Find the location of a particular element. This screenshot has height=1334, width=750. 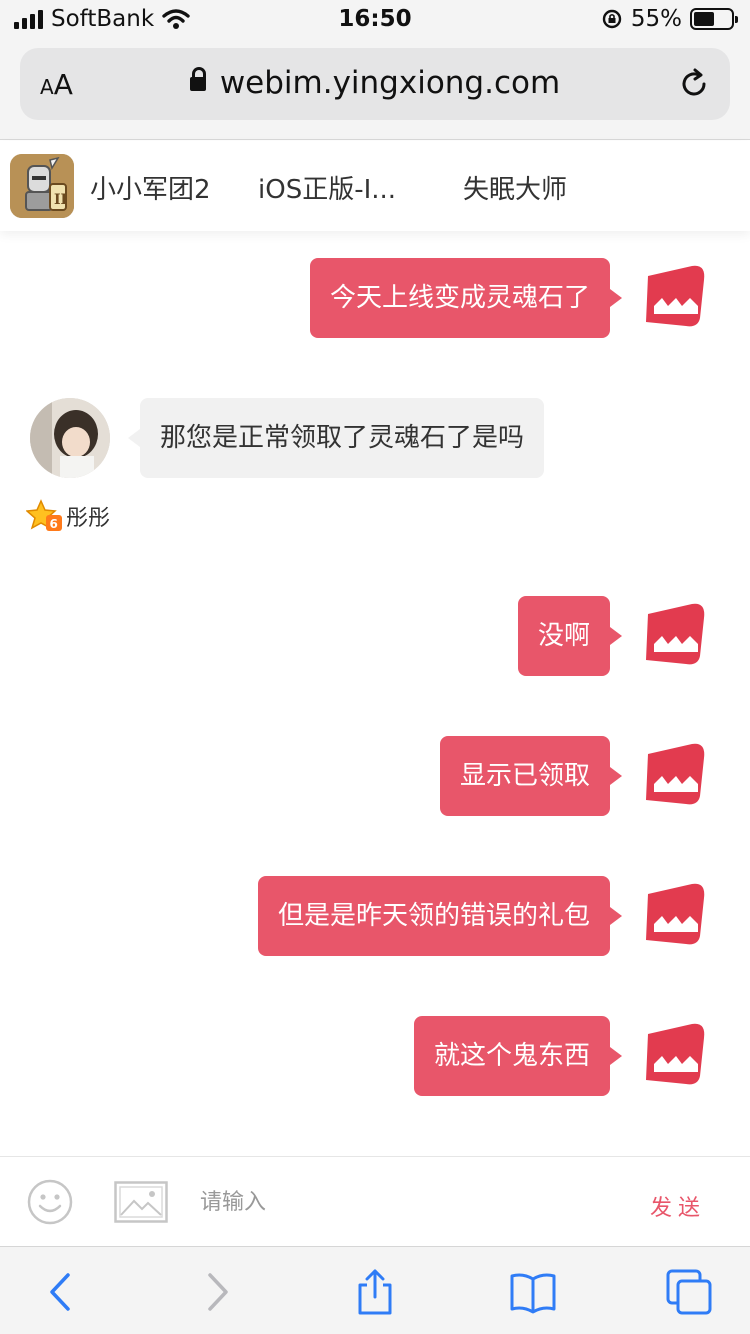

status-right: 55% is located at coordinates (669, 19).